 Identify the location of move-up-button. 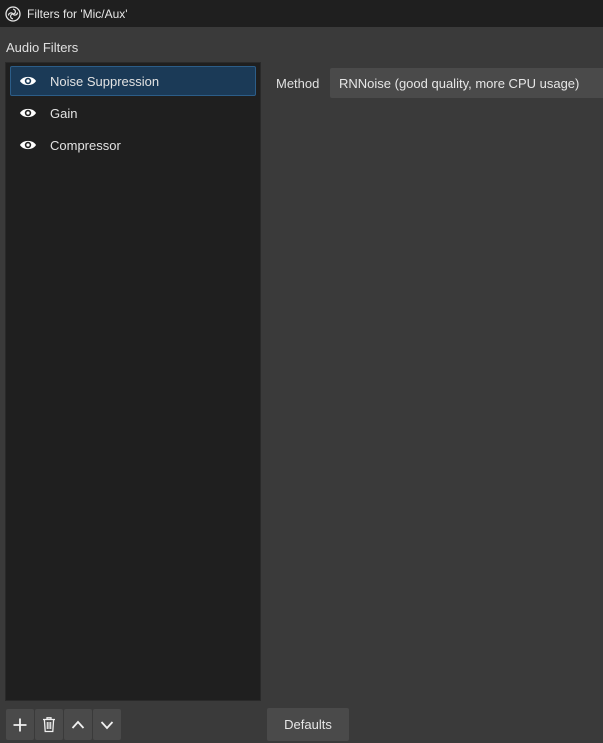
(78, 724).